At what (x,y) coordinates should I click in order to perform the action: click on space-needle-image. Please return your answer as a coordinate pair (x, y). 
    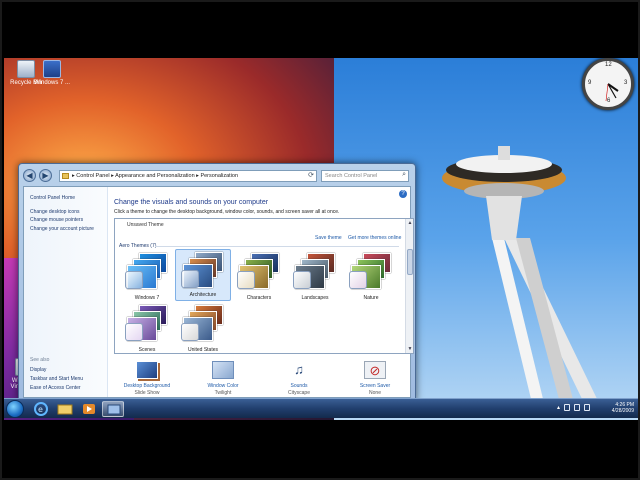
    Looking at the image, I should click on (520, 274).